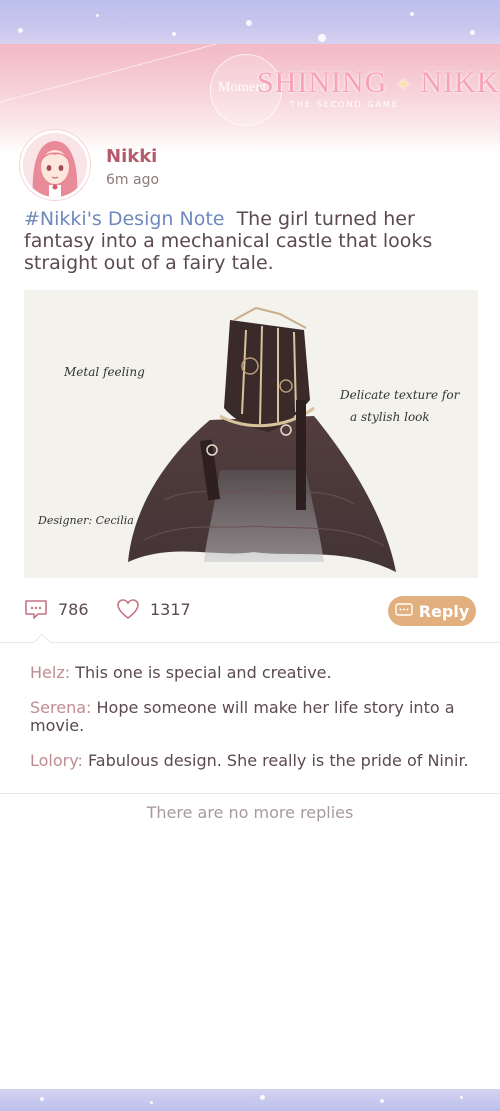  Describe the element at coordinates (460, 82) in the screenshot. I see `logo-title-2: NIKKI` at that location.